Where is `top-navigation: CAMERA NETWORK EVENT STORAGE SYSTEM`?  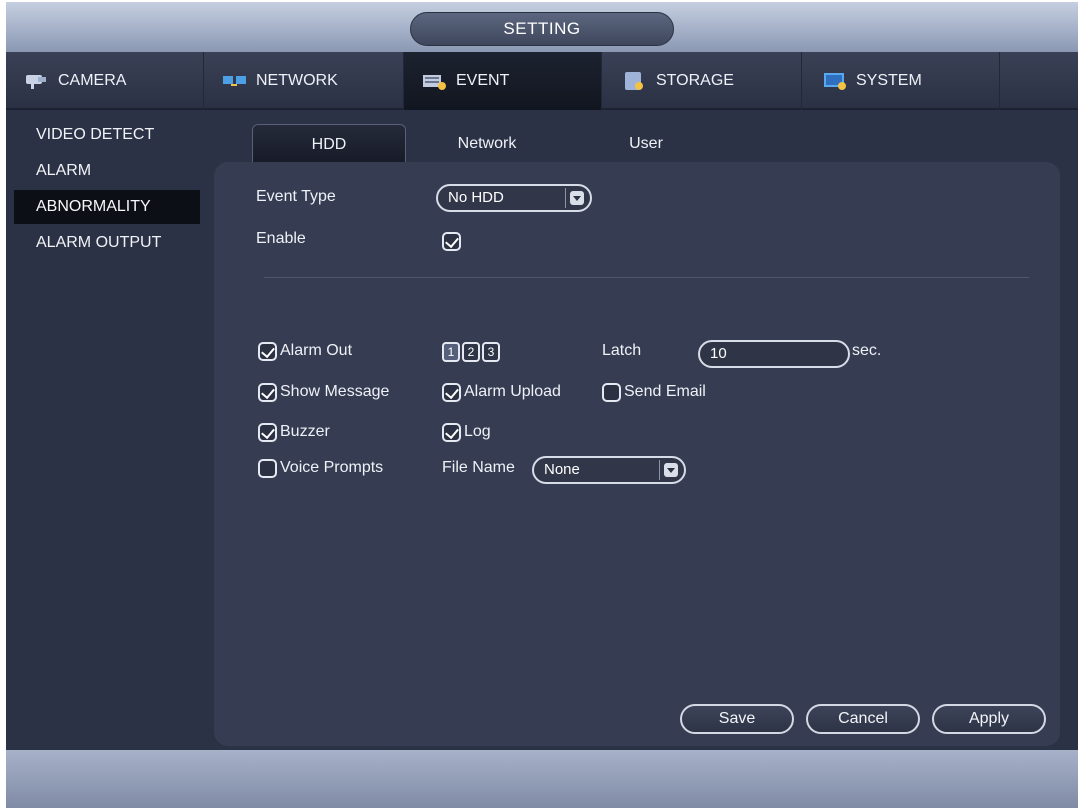
top-navigation: CAMERA NETWORK EVENT STORAGE SYSTEM is located at coordinates (542, 81).